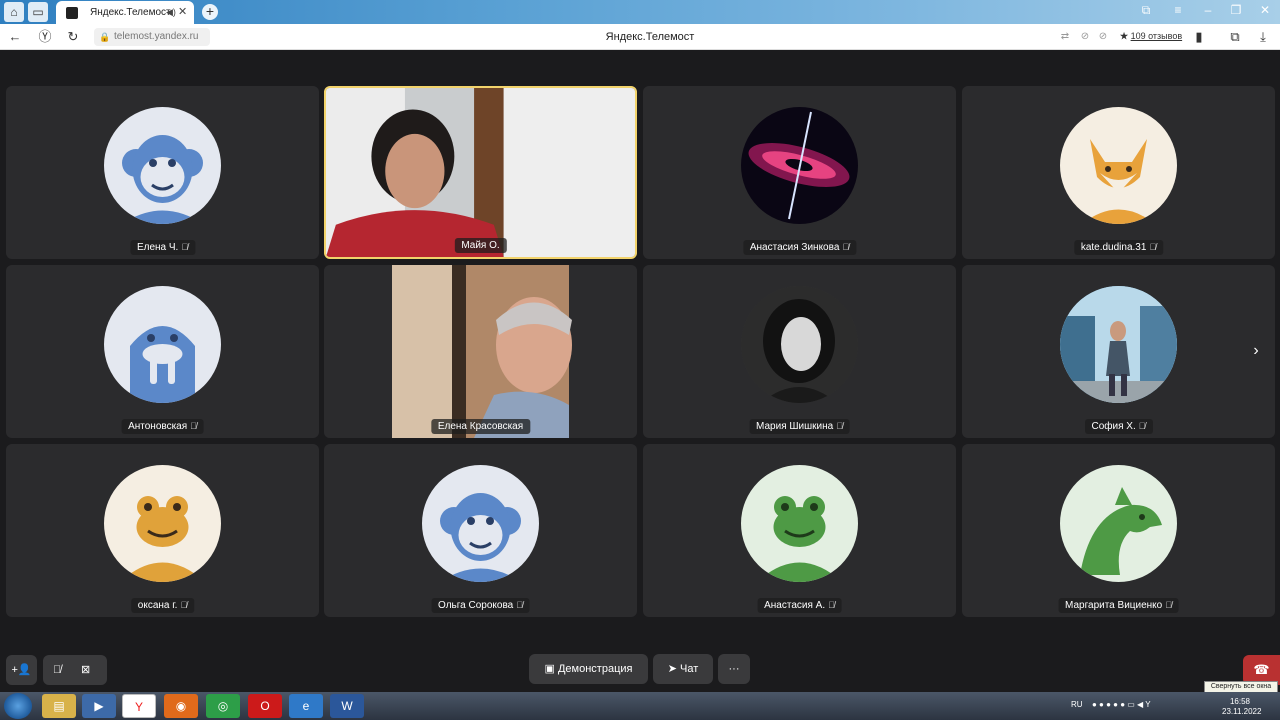 This screenshot has width=1280, height=720. Describe the element at coordinates (72, 13) in the screenshot. I see `telemost-favicon-icon` at that location.